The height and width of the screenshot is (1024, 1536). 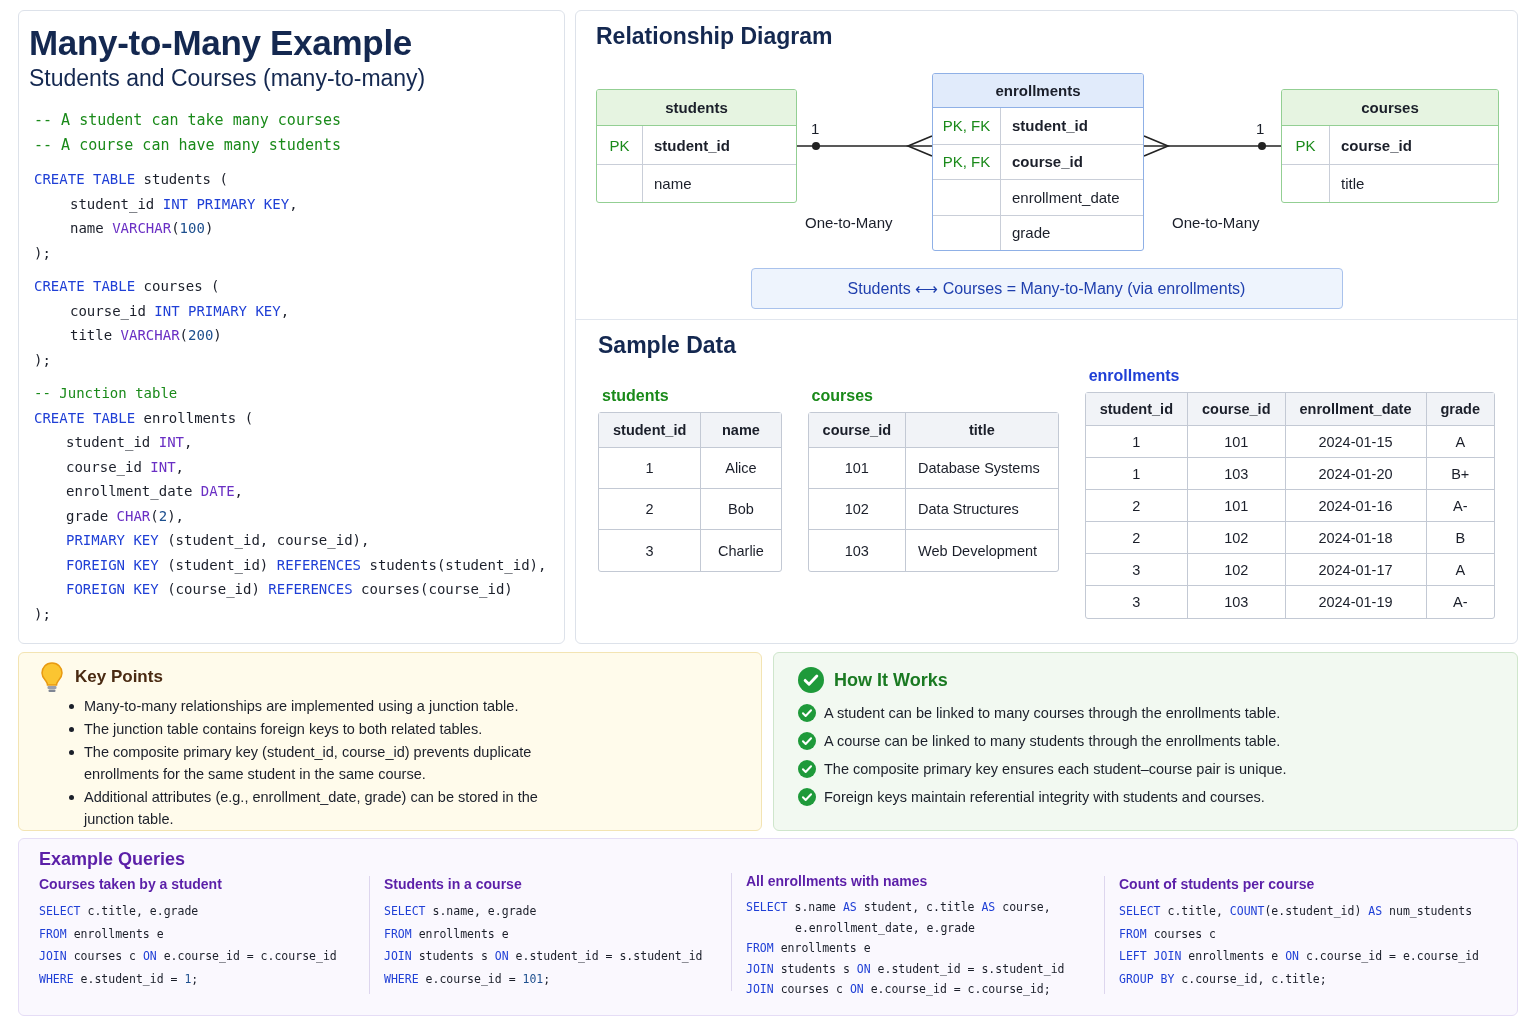 I want to click on column-header: title, so click(x=982, y=430).